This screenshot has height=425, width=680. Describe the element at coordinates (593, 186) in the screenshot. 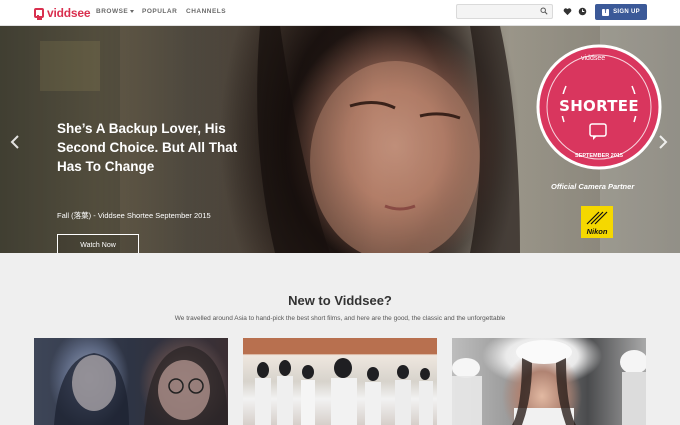

I see `camera-partner-label: Official Camera Partner` at that location.